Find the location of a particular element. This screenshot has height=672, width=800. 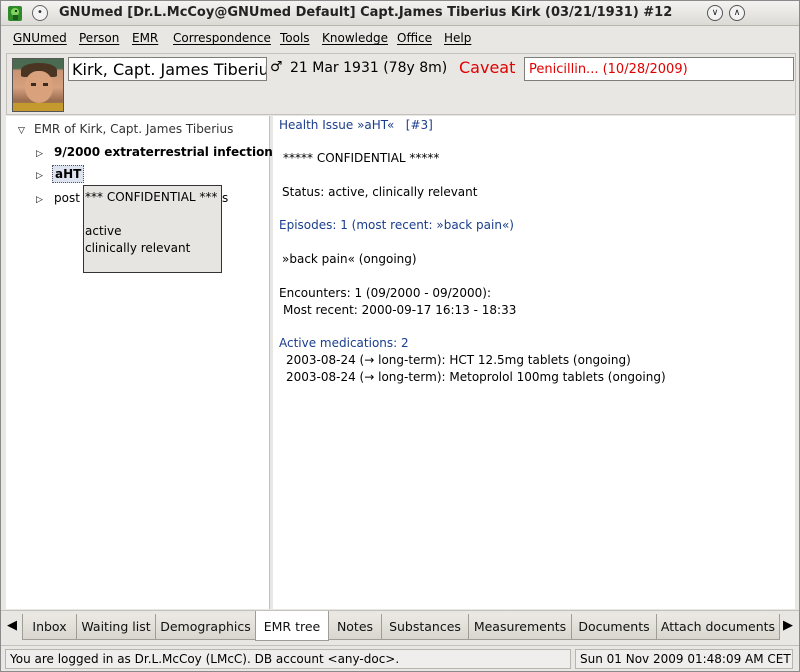

detail-confidential: ***** CONFIDENTIAL ***** is located at coordinates (361, 158).